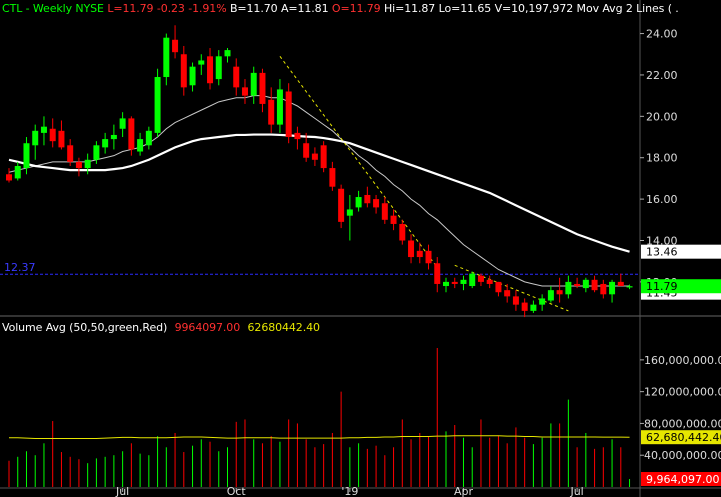 This screenshot has height=497, width=721. What do you see at coordinates (12, 8) in the screenshot?
I see `symbol: CTL` at bounding box center [12, 8].